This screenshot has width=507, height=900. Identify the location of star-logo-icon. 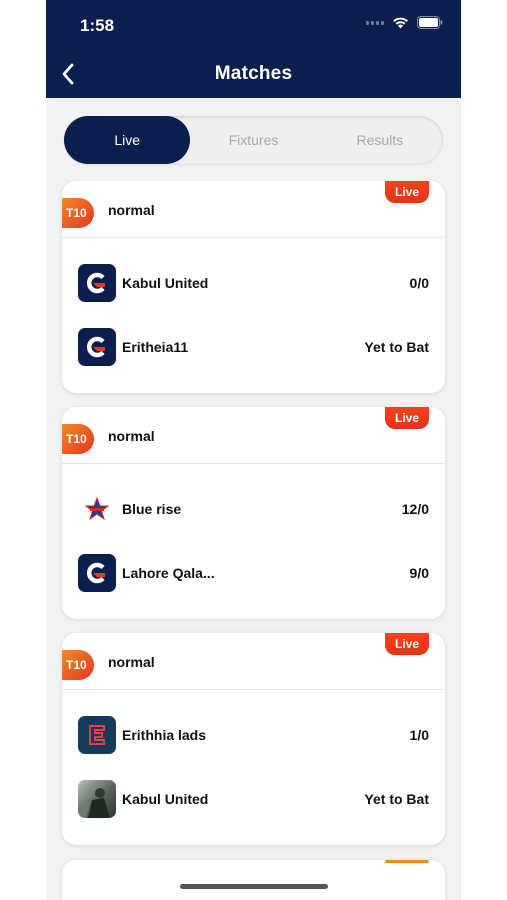
(97, 508).